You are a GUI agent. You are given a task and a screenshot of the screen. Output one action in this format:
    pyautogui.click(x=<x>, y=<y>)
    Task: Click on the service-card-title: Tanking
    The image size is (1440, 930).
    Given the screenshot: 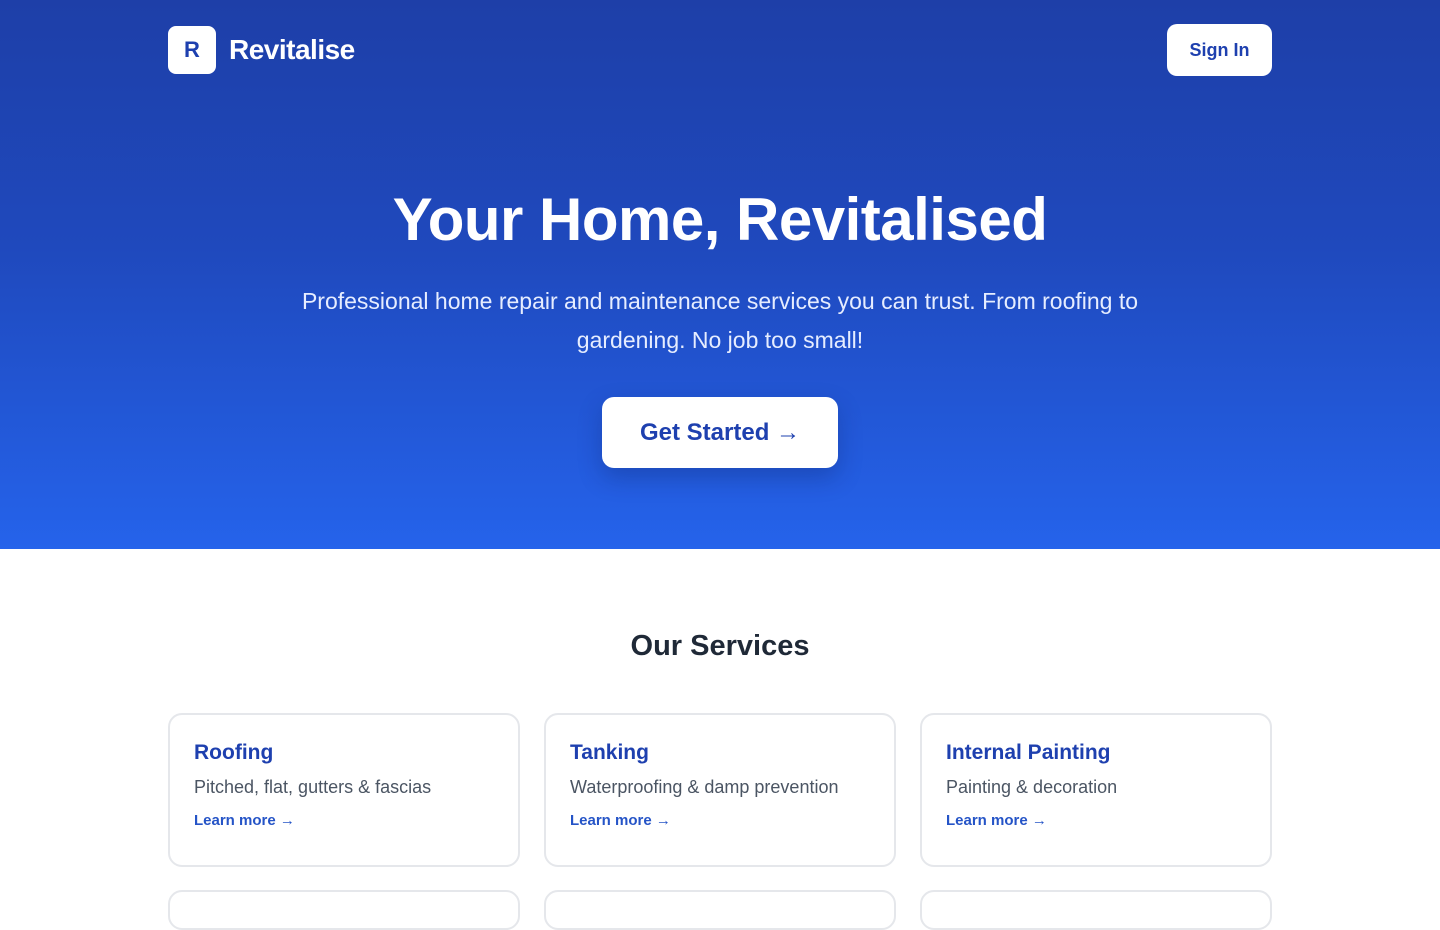 What is the action you would take?
    pyautogui.click(x=609, y=752)
    